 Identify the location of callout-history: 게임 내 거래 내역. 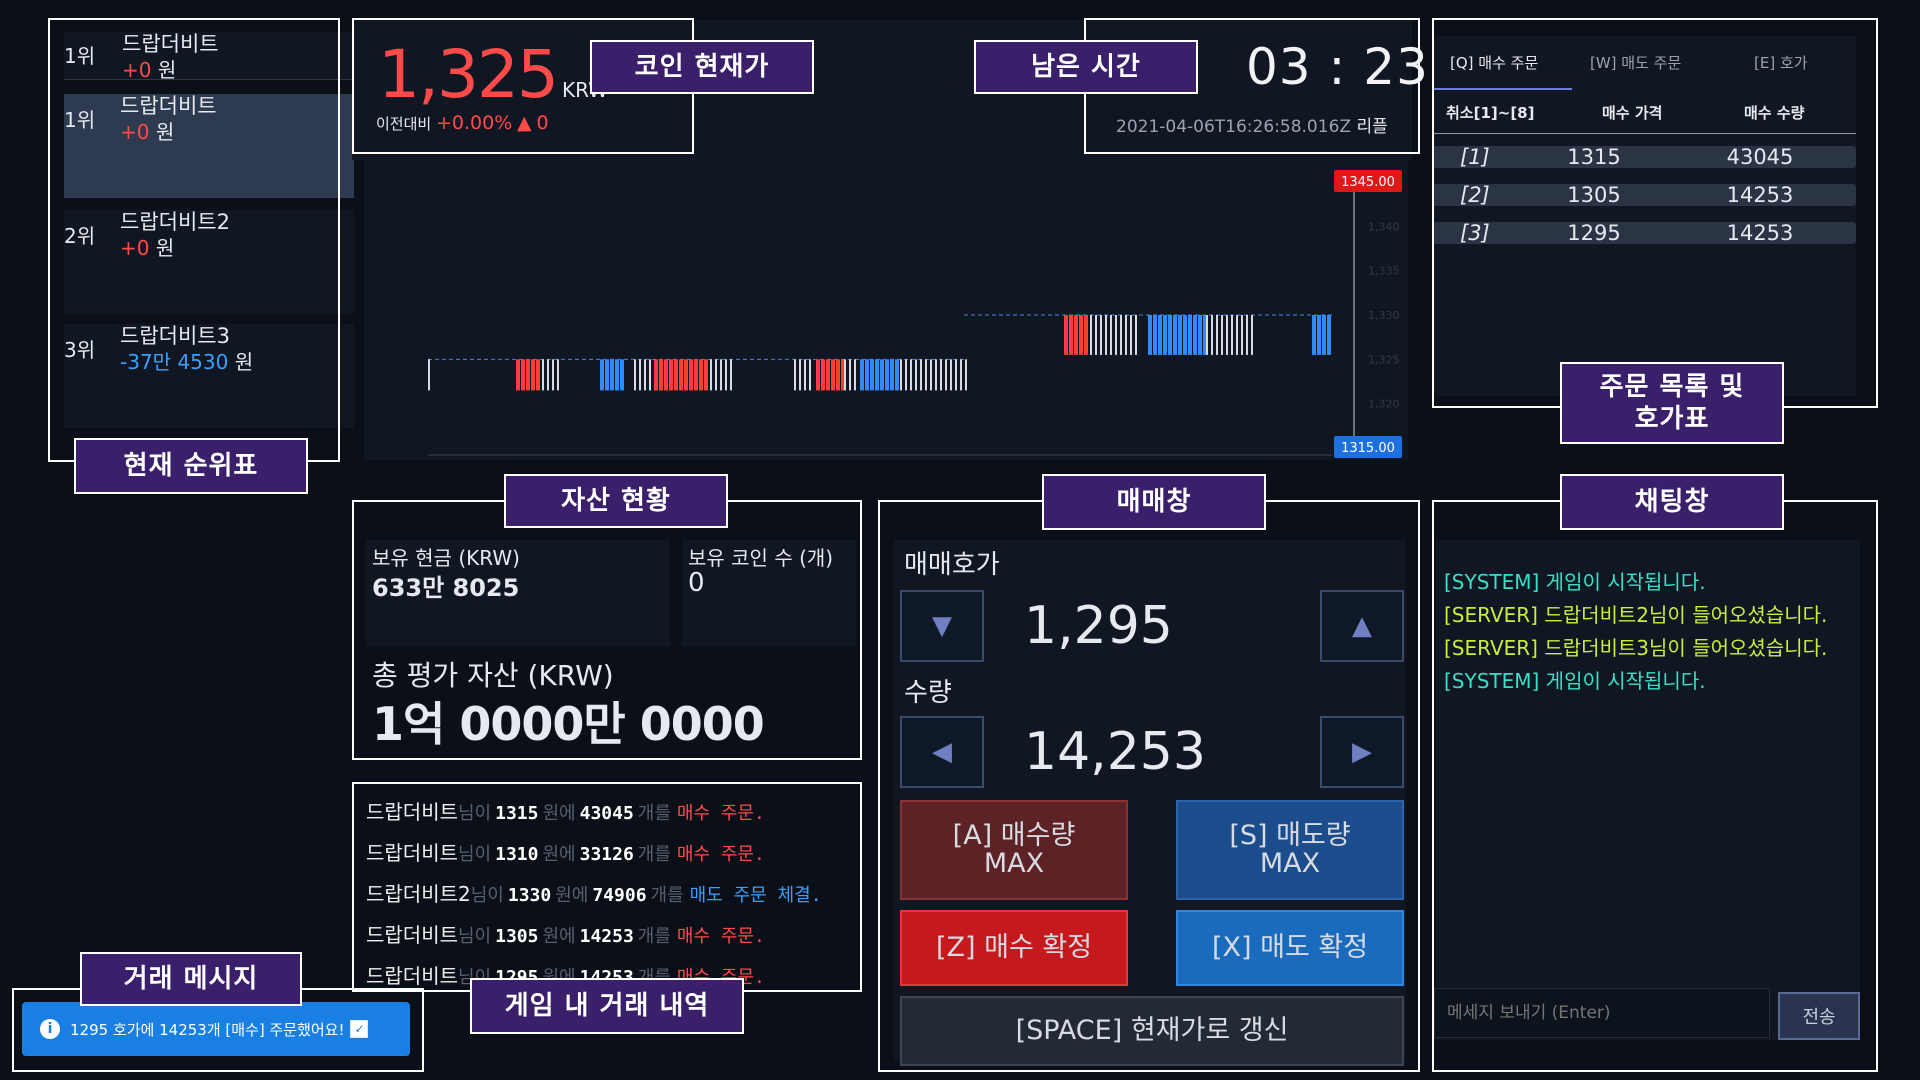
(607, 1006).